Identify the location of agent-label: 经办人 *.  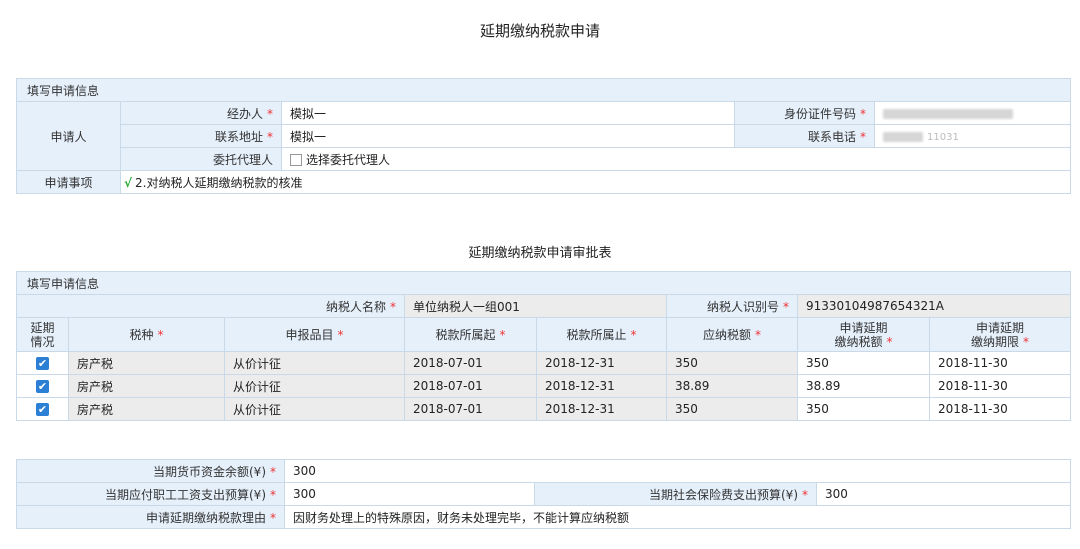
(201, 113).